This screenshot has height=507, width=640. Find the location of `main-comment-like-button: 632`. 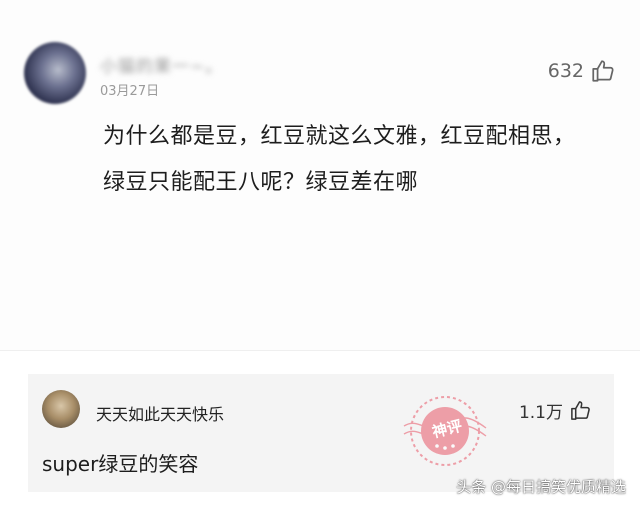

main-comment-like-button: 632 is located at coordinates (582, 71).